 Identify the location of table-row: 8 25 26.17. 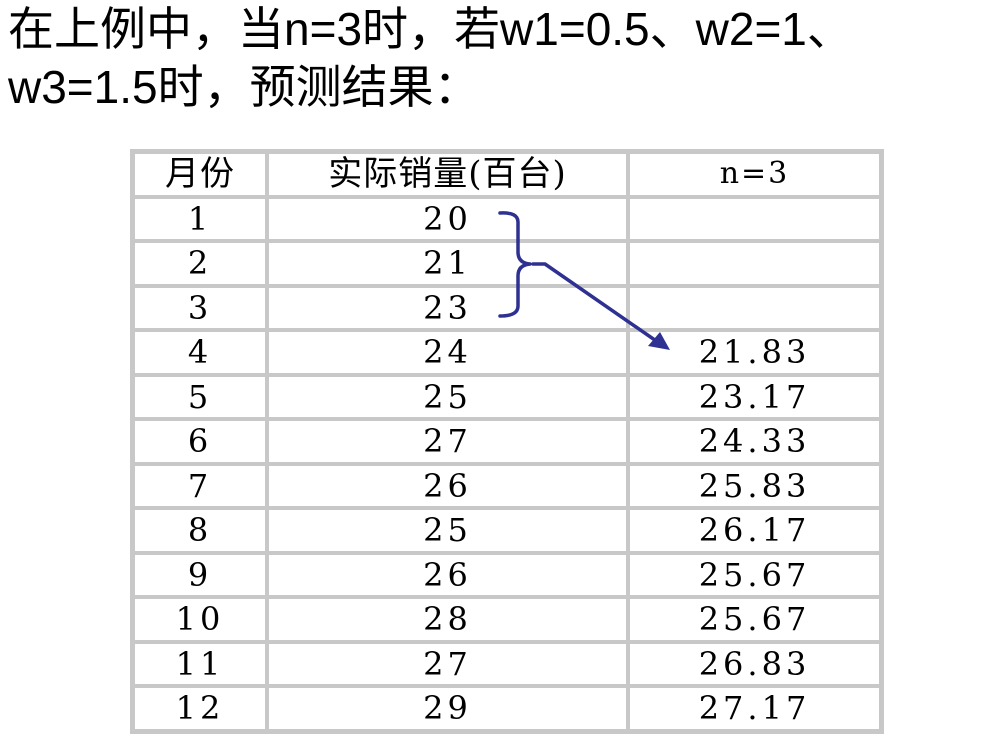
(507, 530).